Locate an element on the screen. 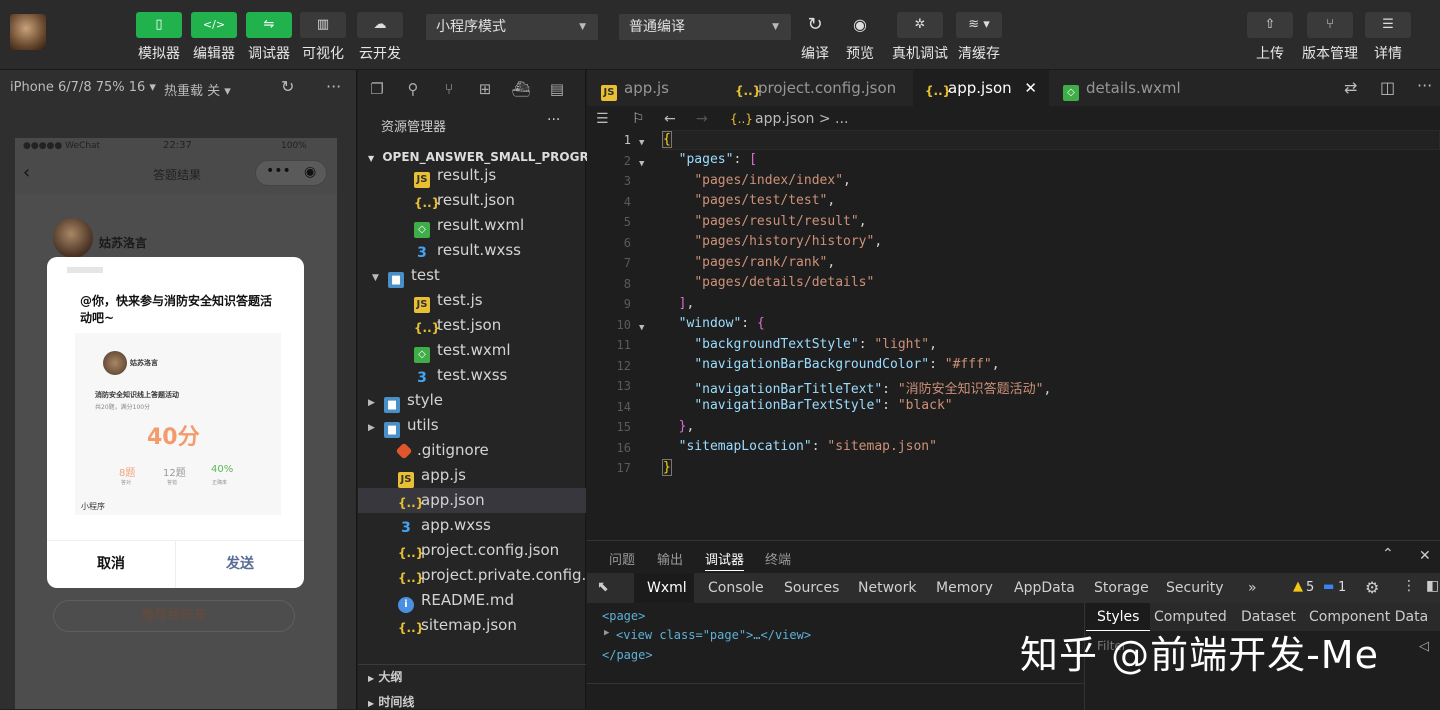 This screenshot has height=710, width=1440. close-circle-icon: ◉ is located at coordinates (310, 172).